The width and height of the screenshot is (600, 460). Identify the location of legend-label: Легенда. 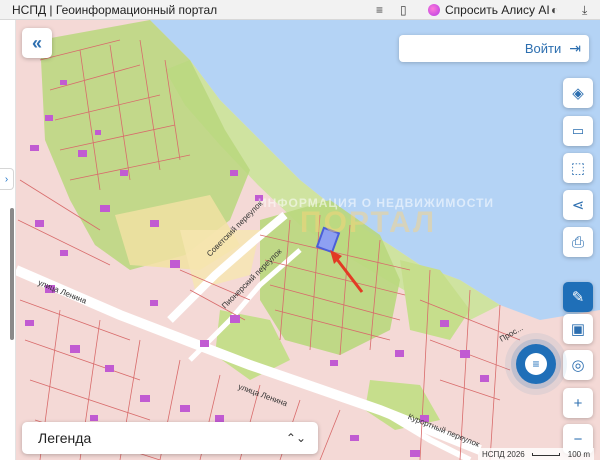
(65, 438).